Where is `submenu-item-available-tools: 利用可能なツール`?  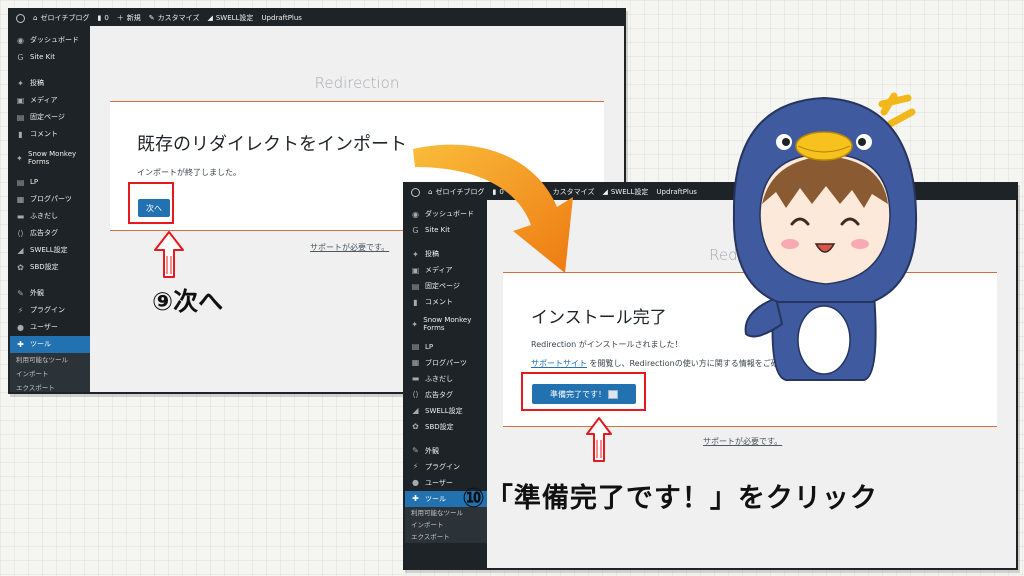
submenu-item-available-tools: 利用可能なツール is located at coordinates (50, 360).